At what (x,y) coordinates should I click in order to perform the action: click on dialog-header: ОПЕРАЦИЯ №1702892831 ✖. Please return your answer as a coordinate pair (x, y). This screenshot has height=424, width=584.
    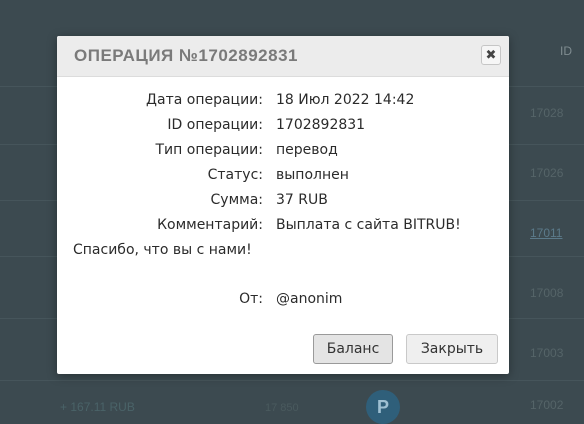
    Looking at the image, I should click on (283, 56).